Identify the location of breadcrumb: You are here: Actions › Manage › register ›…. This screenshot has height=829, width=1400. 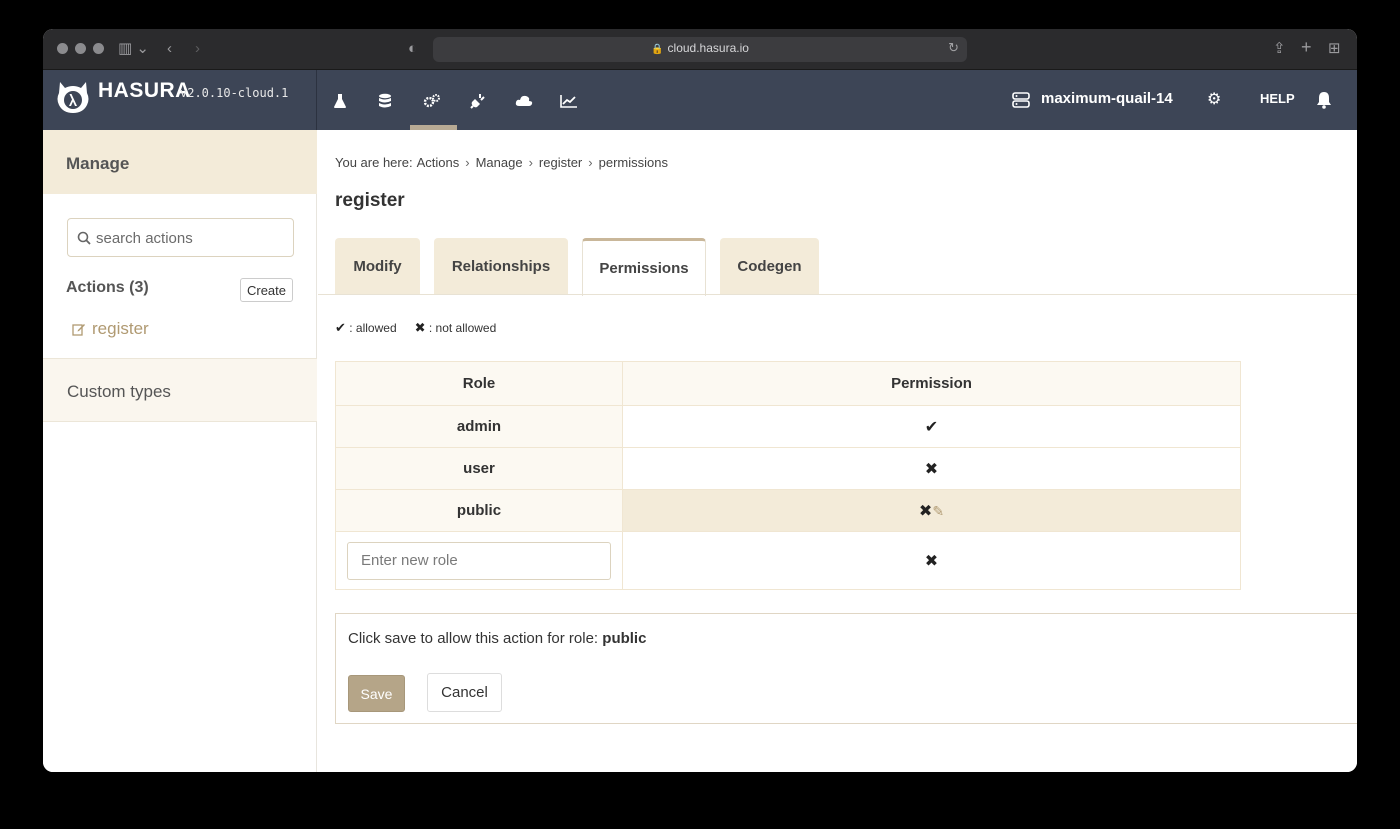
(501, 162).